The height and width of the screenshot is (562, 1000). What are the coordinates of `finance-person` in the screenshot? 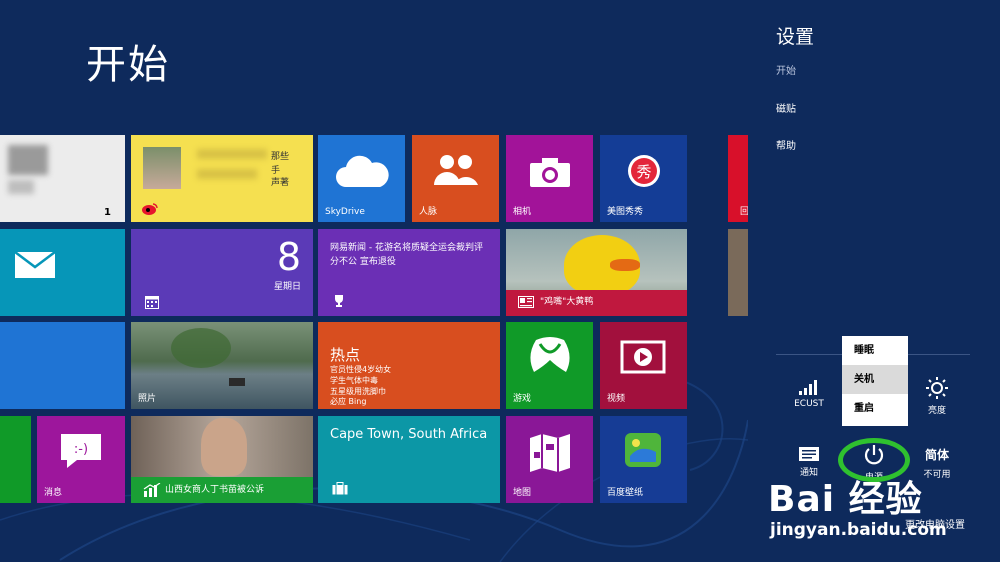 It's located at (224, 447).